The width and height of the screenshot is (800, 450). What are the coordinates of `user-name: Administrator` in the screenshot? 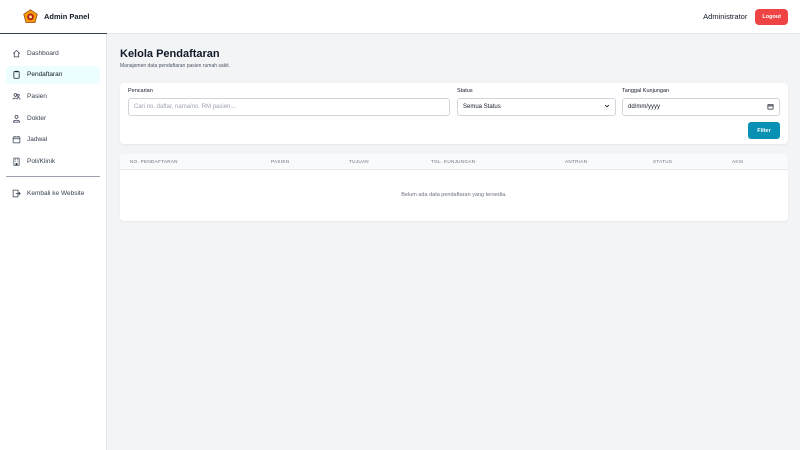 It's located at (725, 16).